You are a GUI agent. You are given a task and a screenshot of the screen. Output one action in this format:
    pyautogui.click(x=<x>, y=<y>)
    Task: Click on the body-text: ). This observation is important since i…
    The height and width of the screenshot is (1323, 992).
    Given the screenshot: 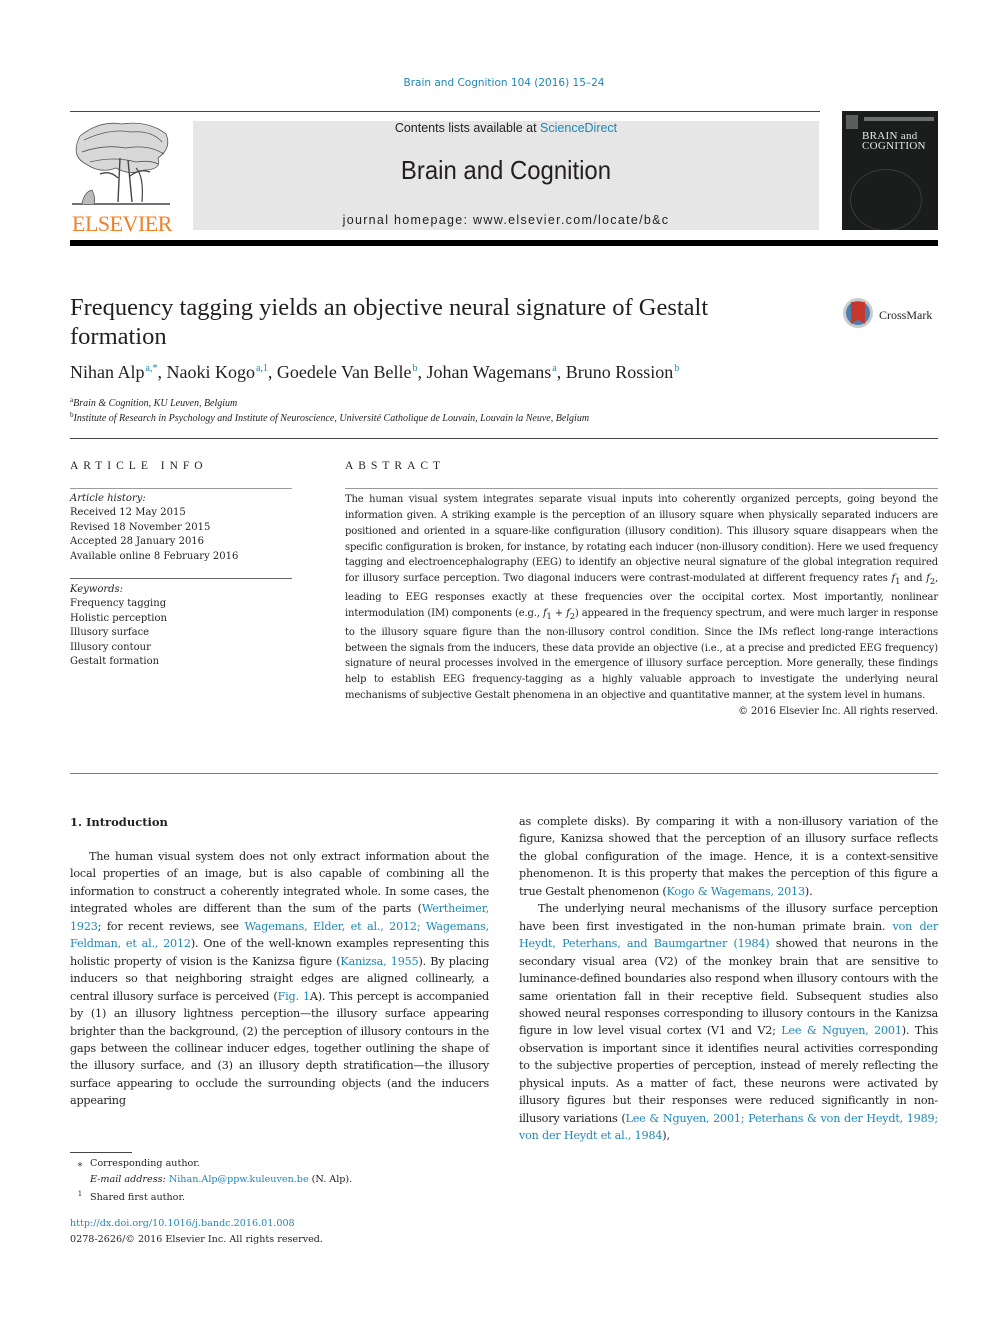 What is the action you would take?
    pyautogui.click(x=728, y=1074)
    